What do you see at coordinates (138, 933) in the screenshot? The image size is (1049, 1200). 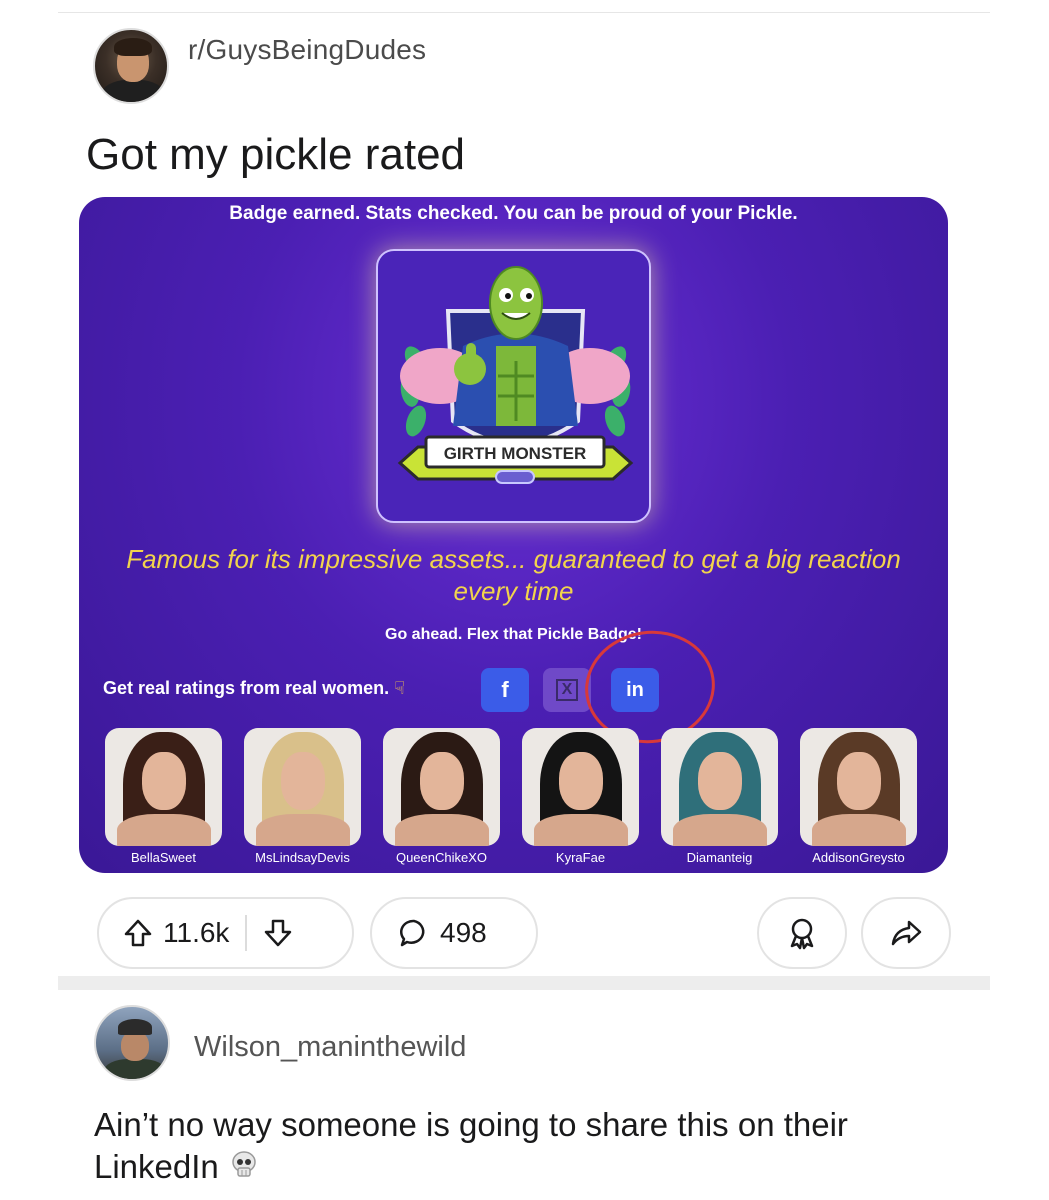 I see `upvote-icon` at bounding box center [138, 933].